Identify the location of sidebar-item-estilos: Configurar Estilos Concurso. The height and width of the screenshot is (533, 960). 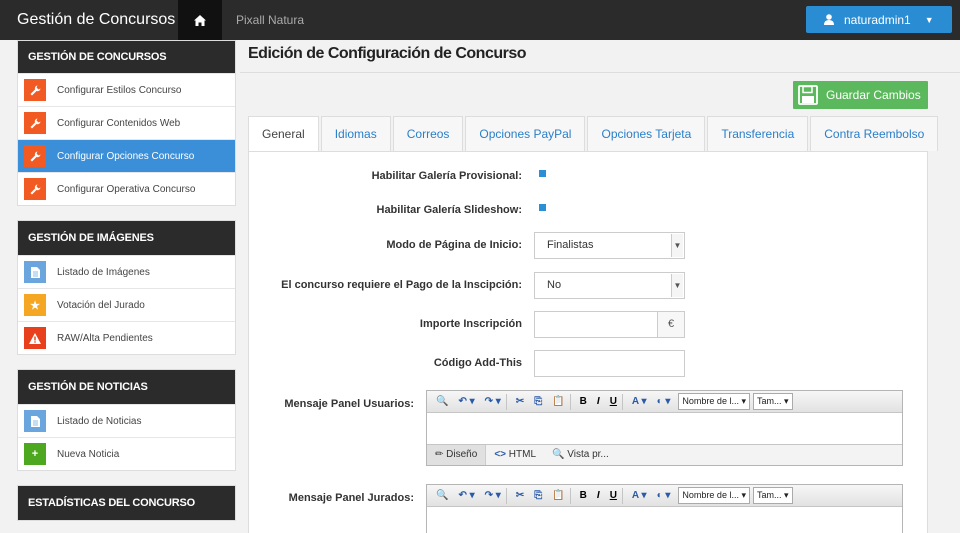
(126, 89).